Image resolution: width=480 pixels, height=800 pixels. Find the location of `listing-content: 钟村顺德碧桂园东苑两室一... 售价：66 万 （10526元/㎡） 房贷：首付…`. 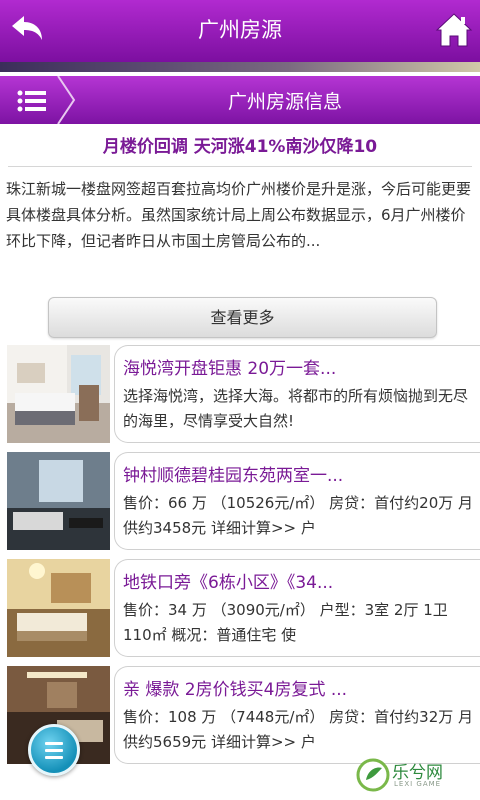

listing-content: 钟村顺德碧桂园东苑两室一... 售价：66 万 （10526元/㎡） 房贷：首付… is located at coordinates (297, 501).